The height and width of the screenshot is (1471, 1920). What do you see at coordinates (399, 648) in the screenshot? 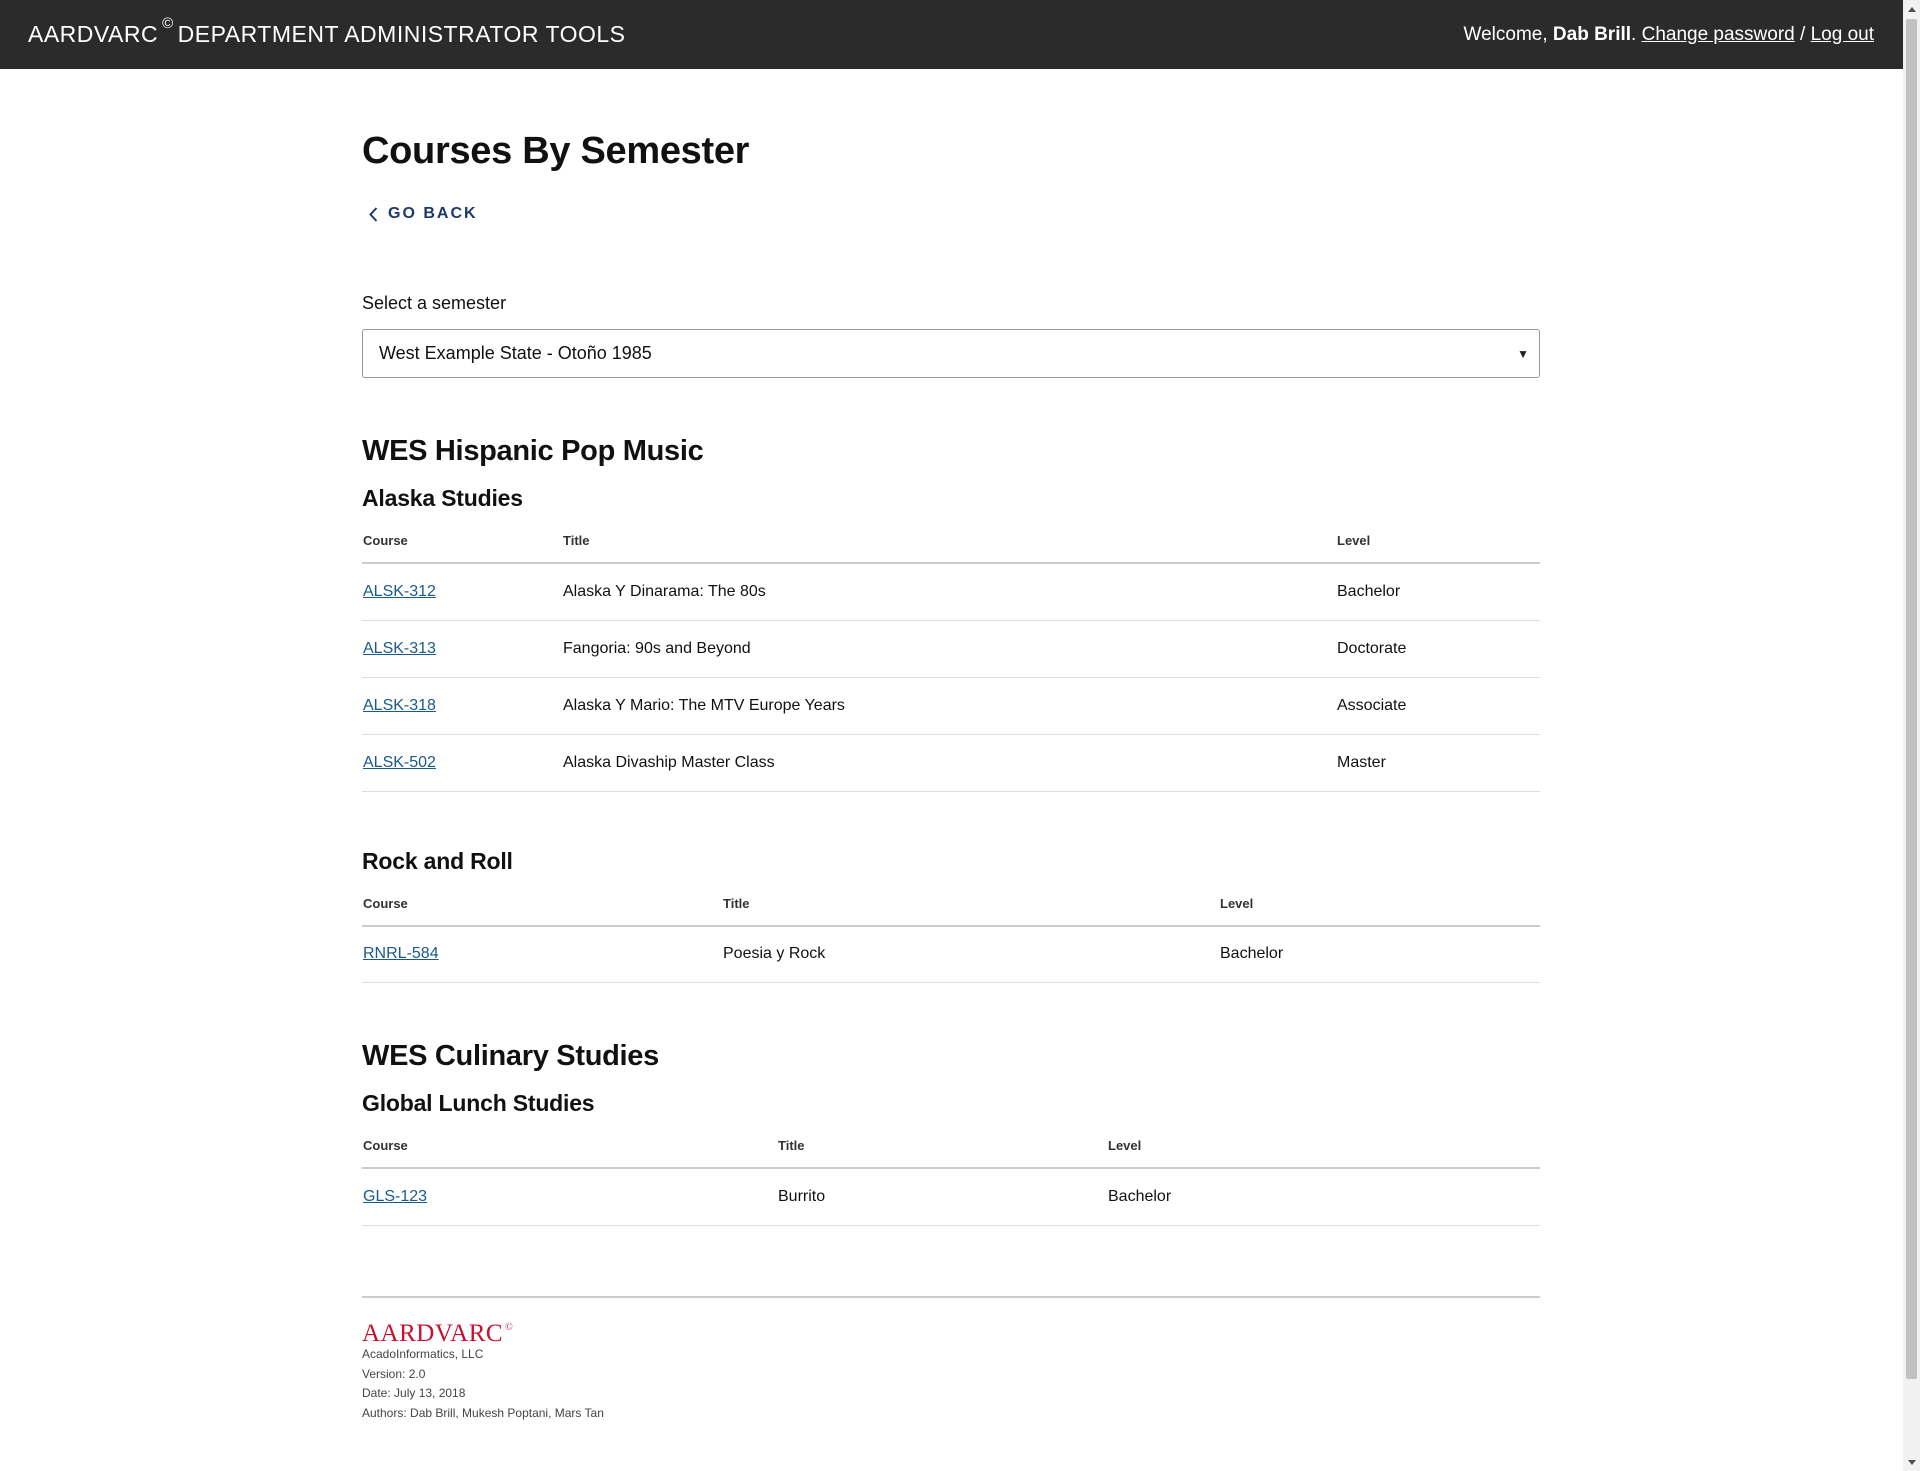
I see `course-link: ALSK-313` at bounding box center [399, 648].